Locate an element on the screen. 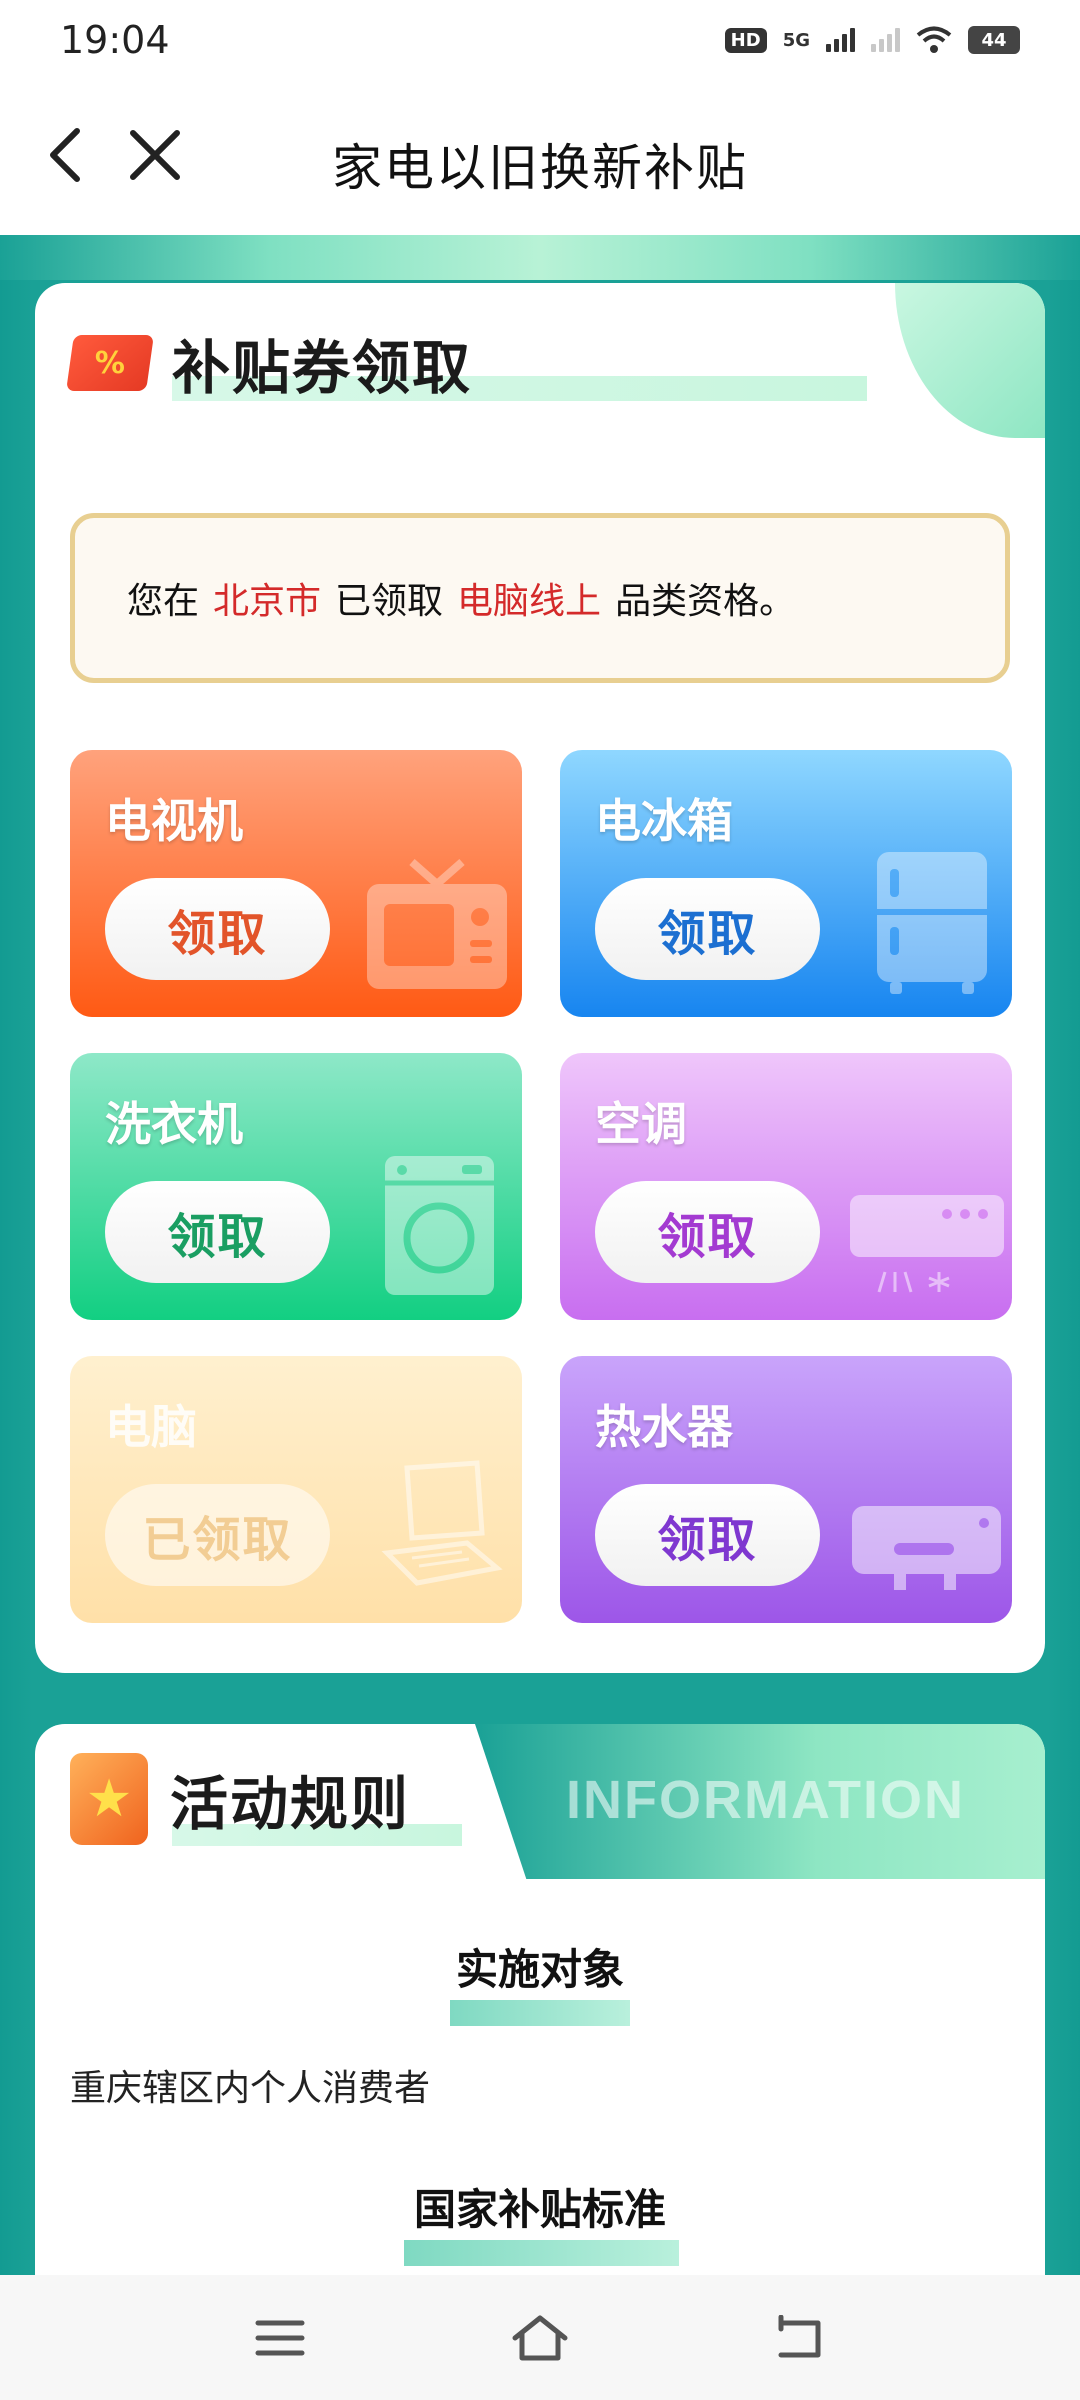 The image size is (1080, 2400). menu-icon is located at coordinates (280, 2337).